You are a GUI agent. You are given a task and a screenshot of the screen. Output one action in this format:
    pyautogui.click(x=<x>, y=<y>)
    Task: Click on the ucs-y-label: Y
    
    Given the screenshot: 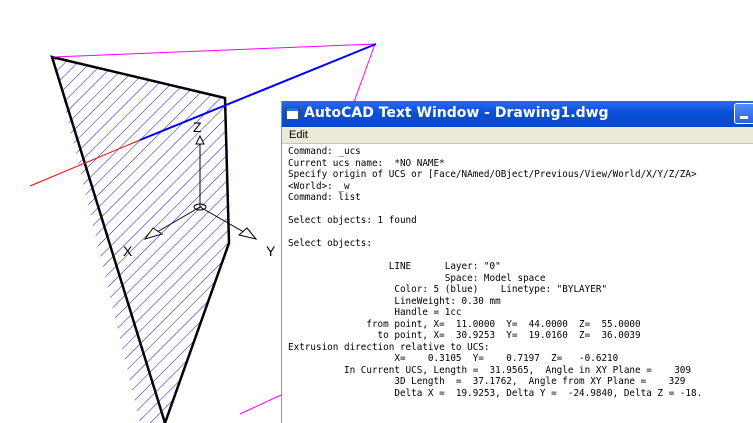 What is the action you would take?
    pyautogui.click(x=271, y=251)
    